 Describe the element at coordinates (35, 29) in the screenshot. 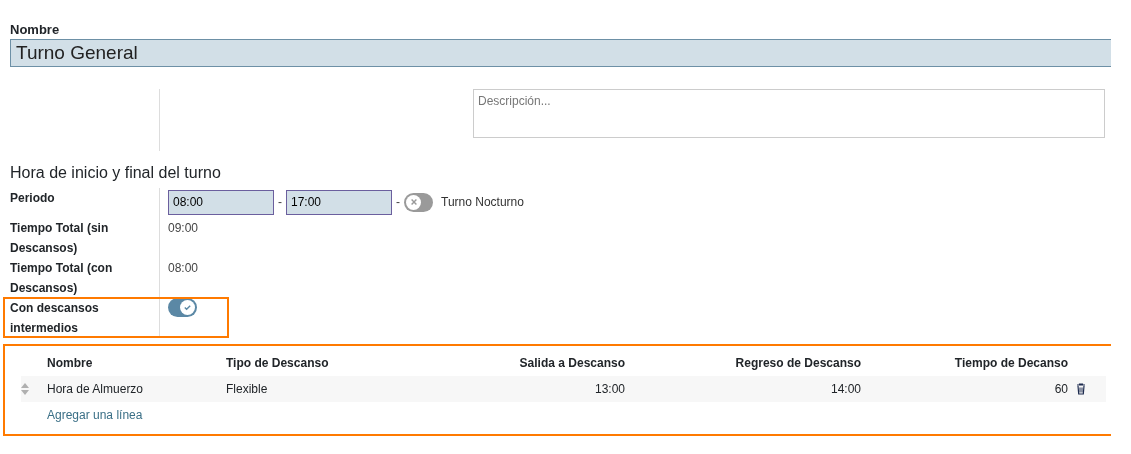

I see `field-label: Nombre` at that location.